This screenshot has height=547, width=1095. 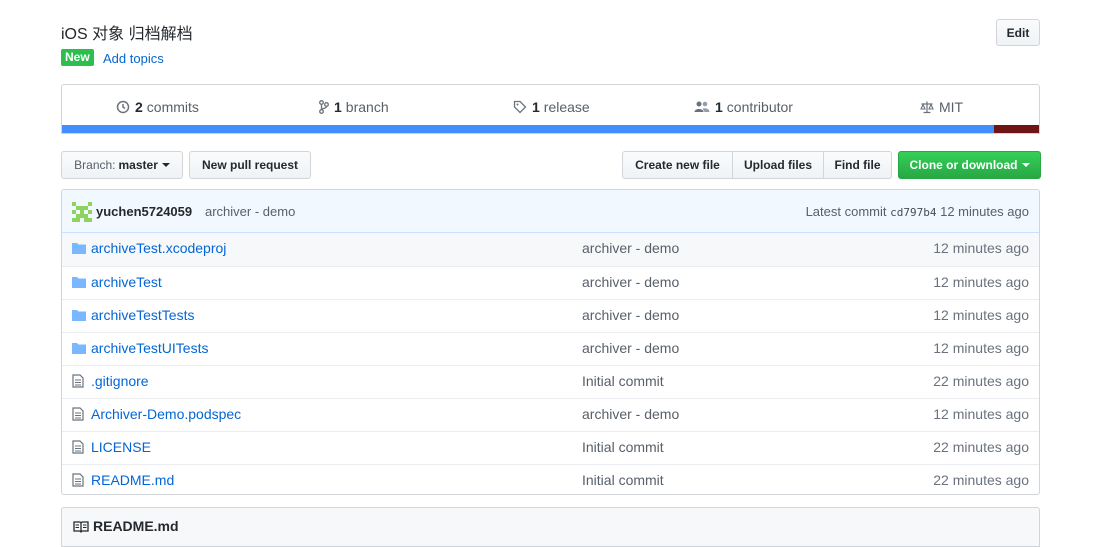 What do you see at coordinates (984, 211) in the screenshot?
I see `latest-commit-age: 12 minutes ago` at bounding box center [984, 211].